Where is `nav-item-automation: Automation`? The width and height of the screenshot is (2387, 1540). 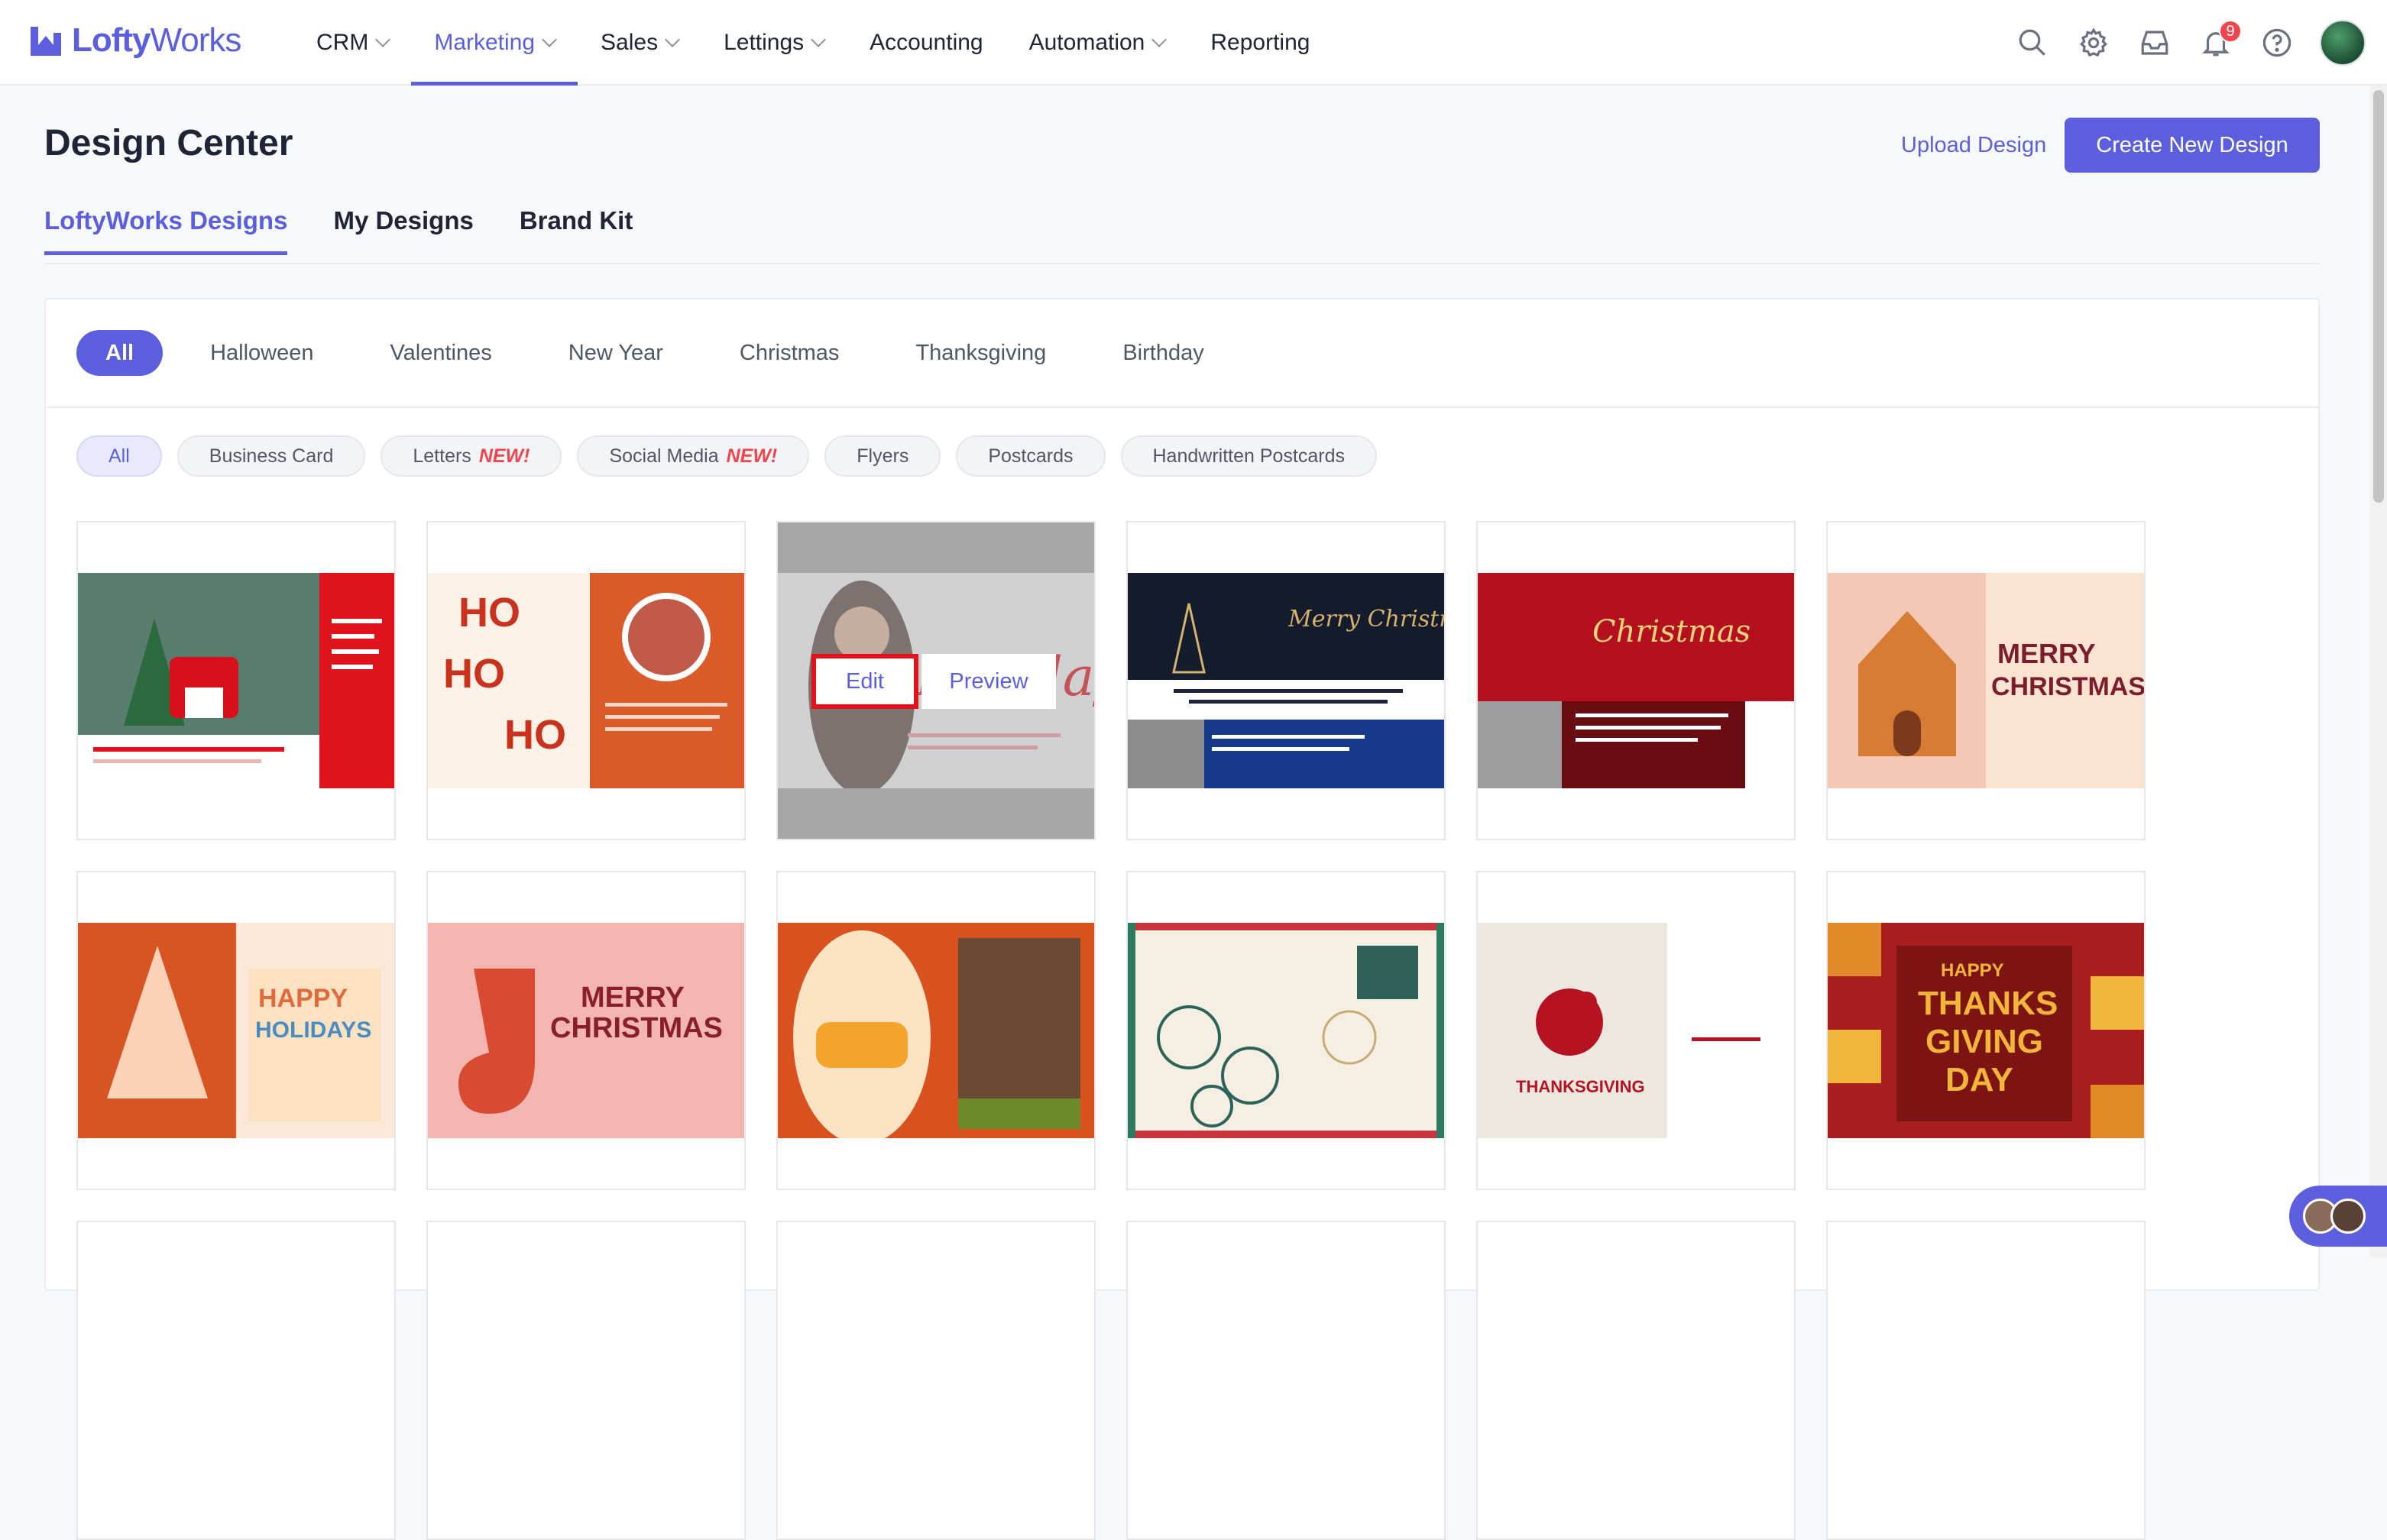 nav-item-automation: Automation is located at coordinates (1097, 43).